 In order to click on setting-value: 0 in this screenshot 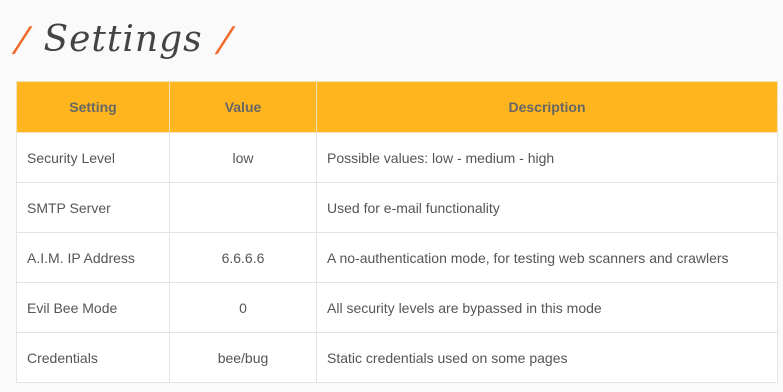, I will do `click(243, 307)`.